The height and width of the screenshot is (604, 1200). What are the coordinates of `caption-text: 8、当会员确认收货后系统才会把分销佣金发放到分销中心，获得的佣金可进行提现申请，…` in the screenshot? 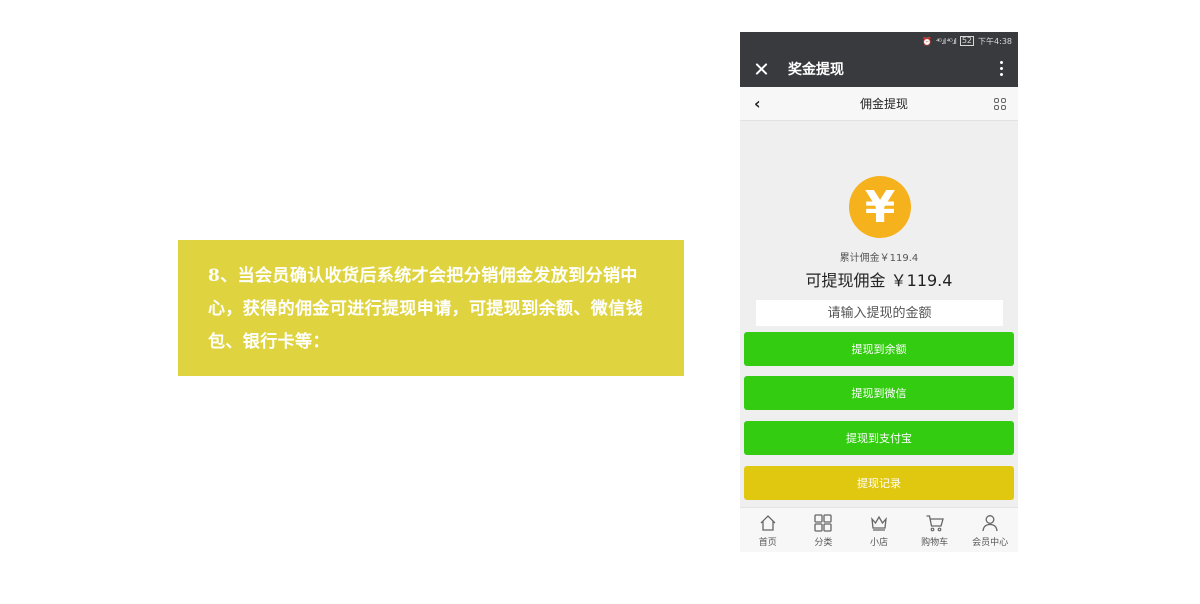 It's located at (425, 309).